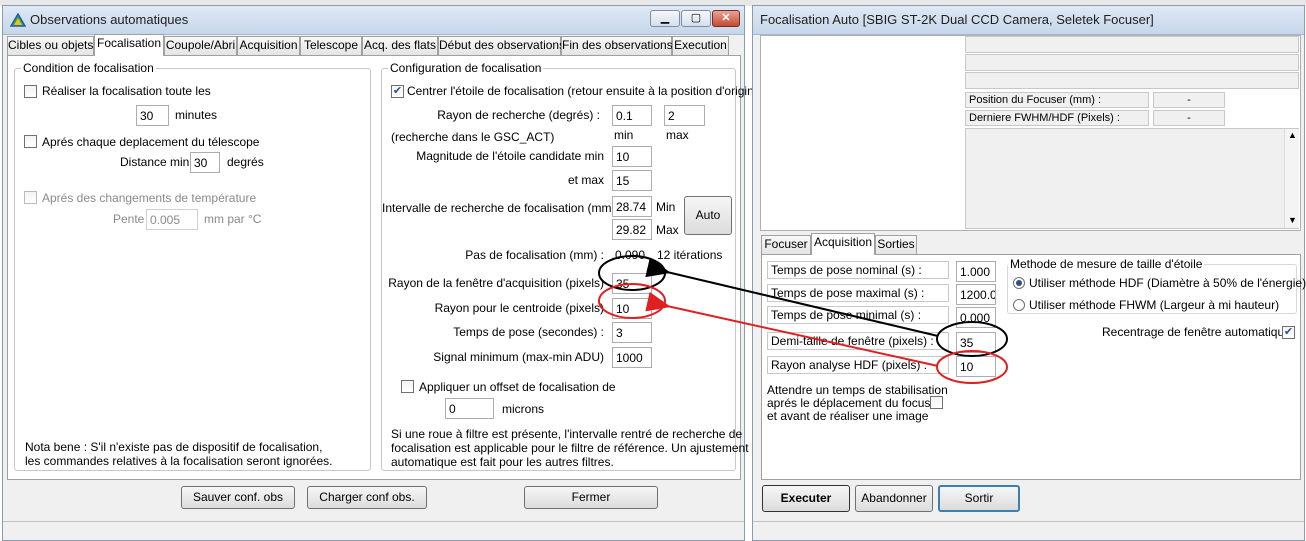  What do you see at coordinates (400, 45) in the screenshot?
I see `tab-acq-flats: Acq. des flats` at bounding box center [400, 45].